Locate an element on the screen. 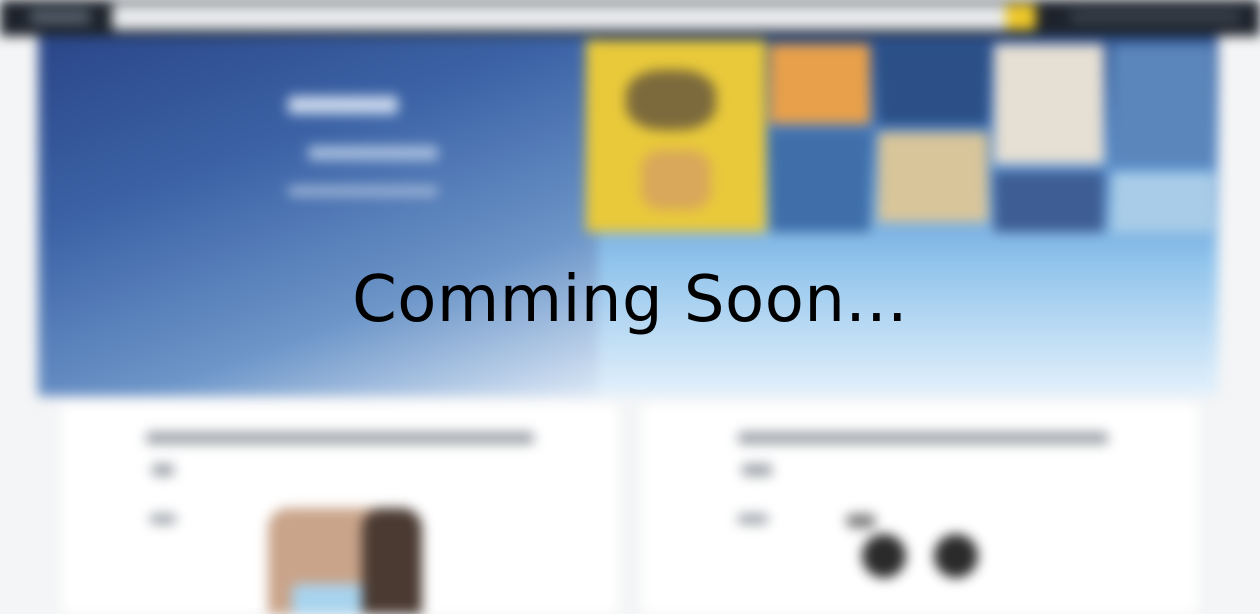 The image size is (1260, 614). top-navigation-bar is located at coordinates (630, 18).